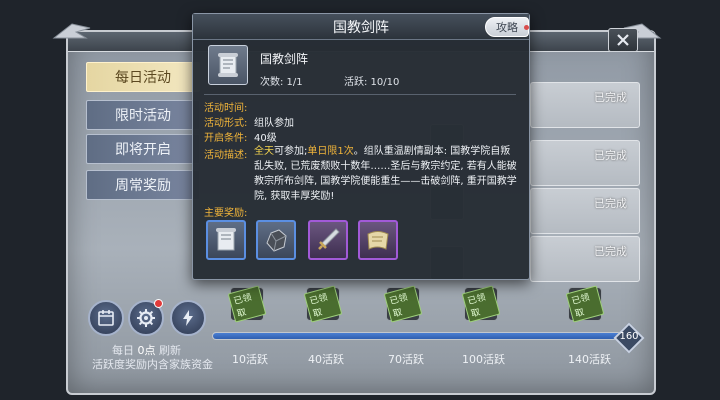  What do you see at coordinates (274, 123) in the screenshot?
I see `form-value: 组队参加` at bounding box center [274, 123].